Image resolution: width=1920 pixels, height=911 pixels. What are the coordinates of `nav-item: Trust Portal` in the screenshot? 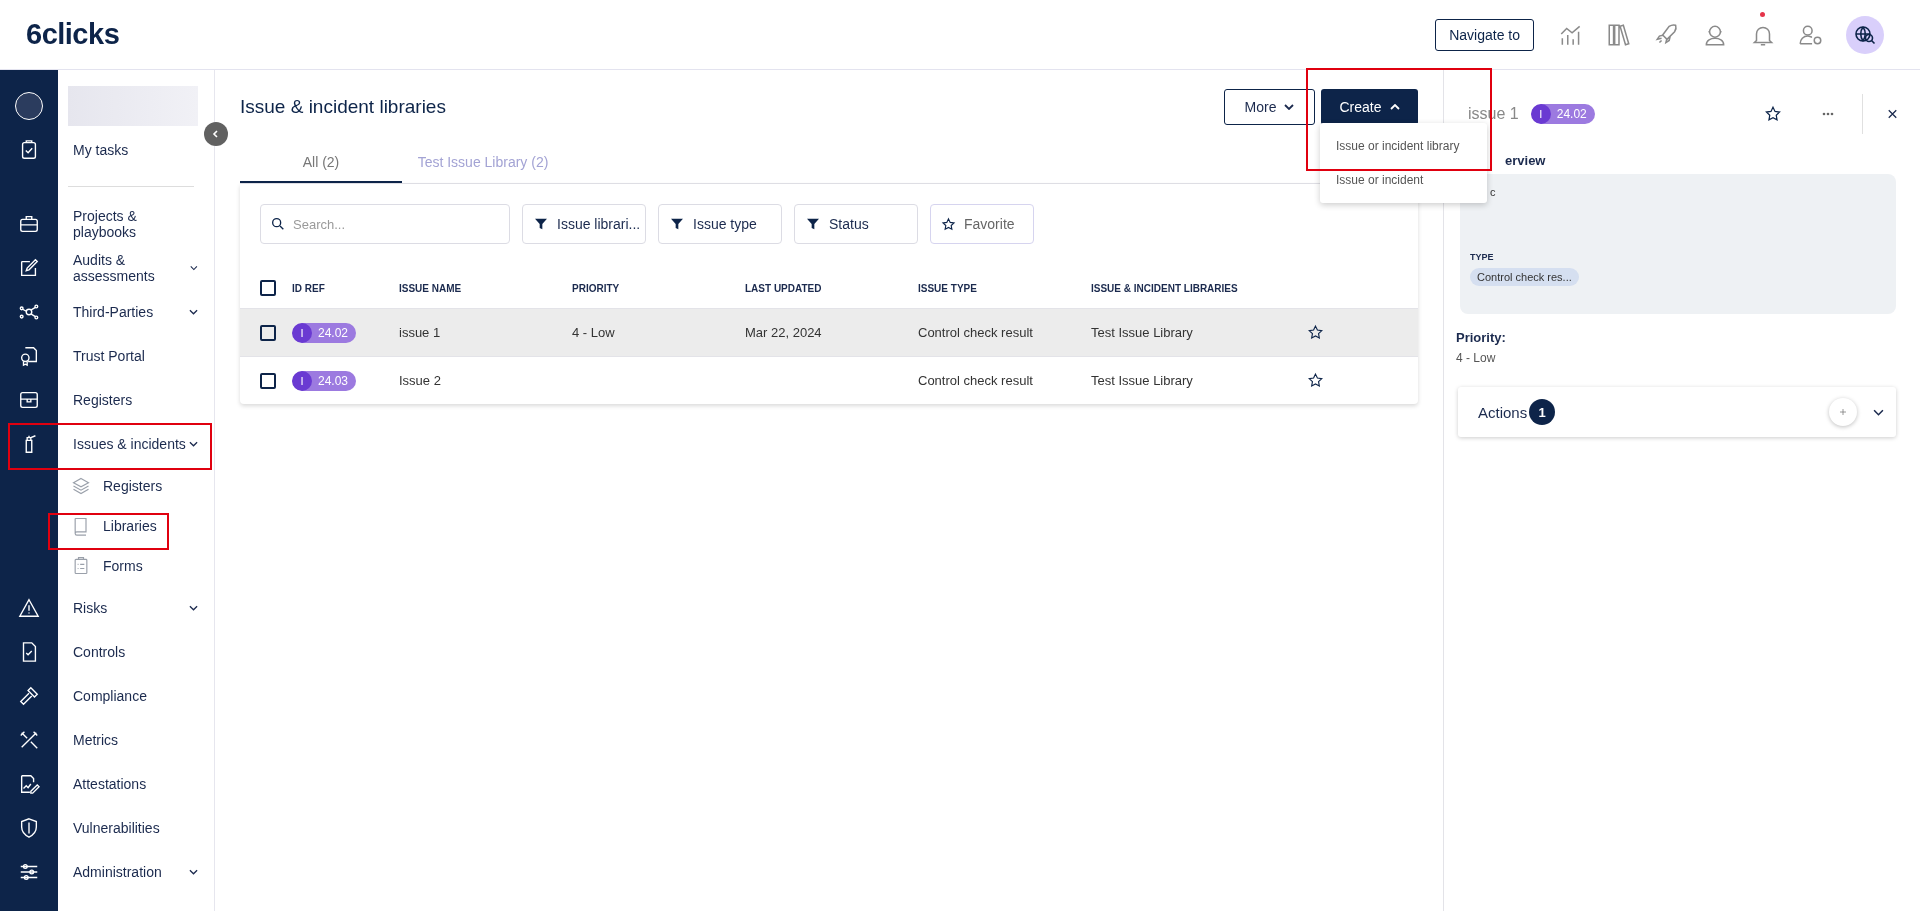 It's located at (136, 356).